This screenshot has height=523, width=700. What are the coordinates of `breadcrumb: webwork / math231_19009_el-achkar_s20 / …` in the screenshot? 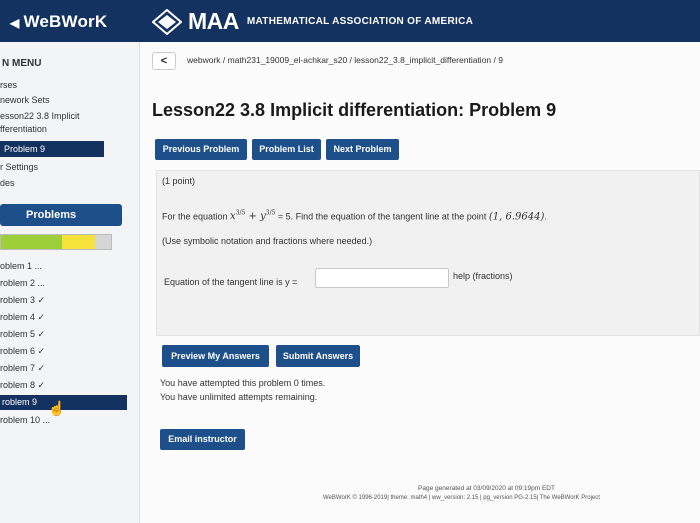 It's located at (345, 60).